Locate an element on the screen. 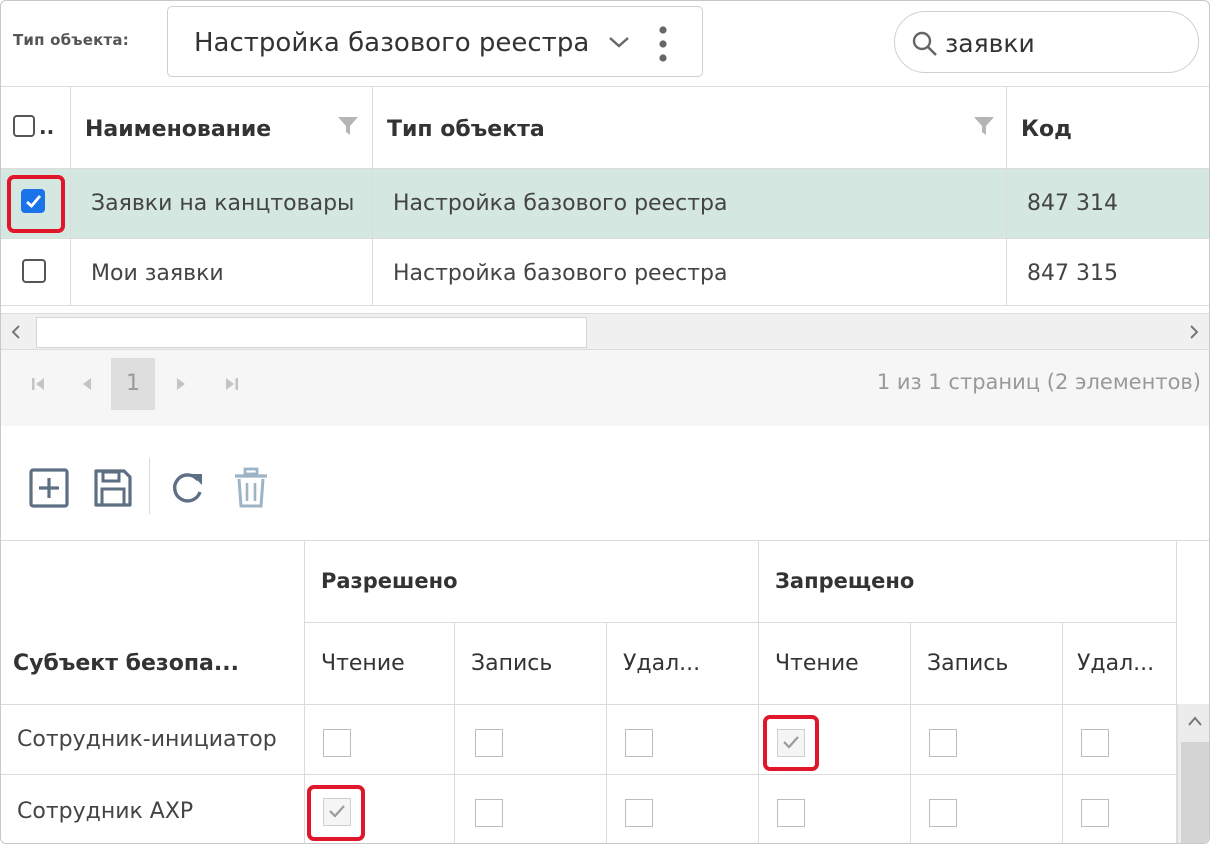 The width and height of the screenshot is (1210, 844). header-code: Код is located at coordinates (1108, 127).